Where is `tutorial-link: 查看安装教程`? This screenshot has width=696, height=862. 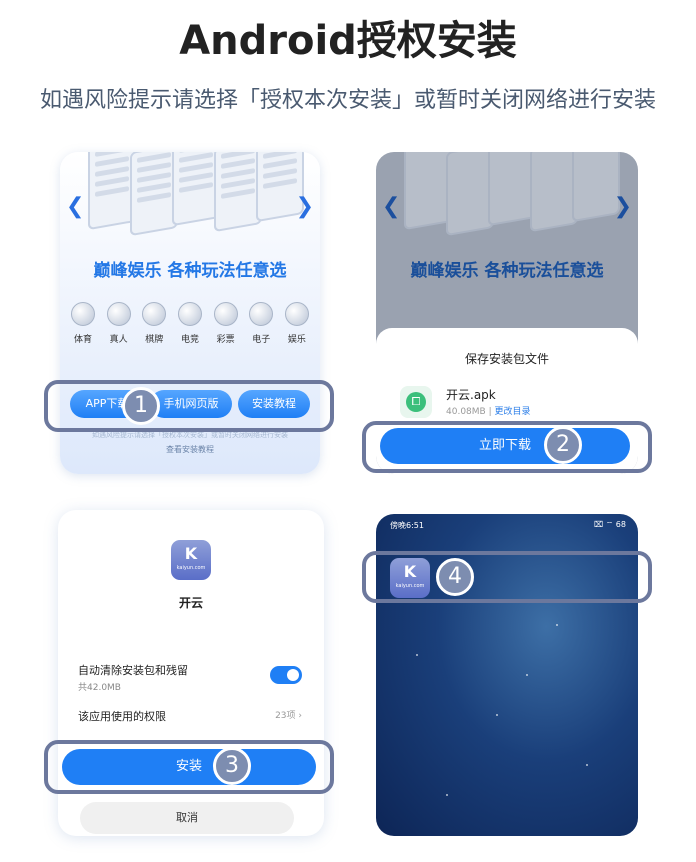
tutorial-link: 查看安装教程 is located at coordinates (190, 449).